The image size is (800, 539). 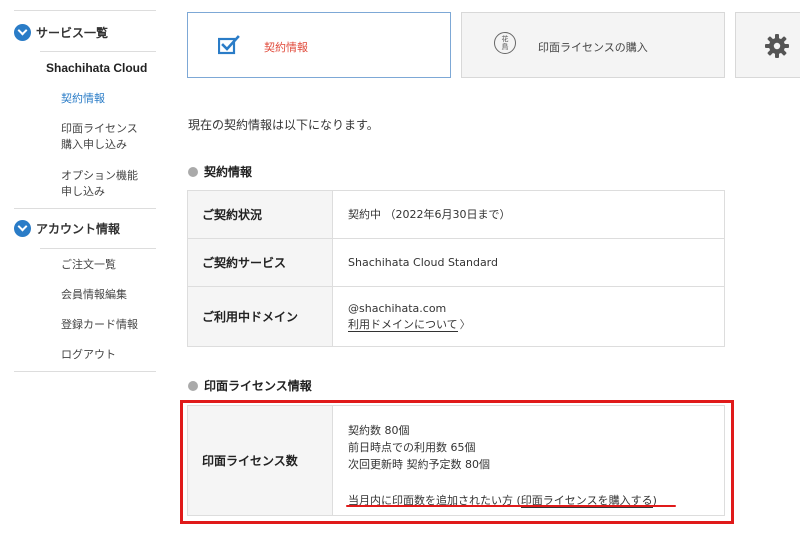 What do you see at coordinates (250, 385) in the screenshot?
I see `section-heading-license: 印面ライセンス情報` at bounding box center [250, 385].